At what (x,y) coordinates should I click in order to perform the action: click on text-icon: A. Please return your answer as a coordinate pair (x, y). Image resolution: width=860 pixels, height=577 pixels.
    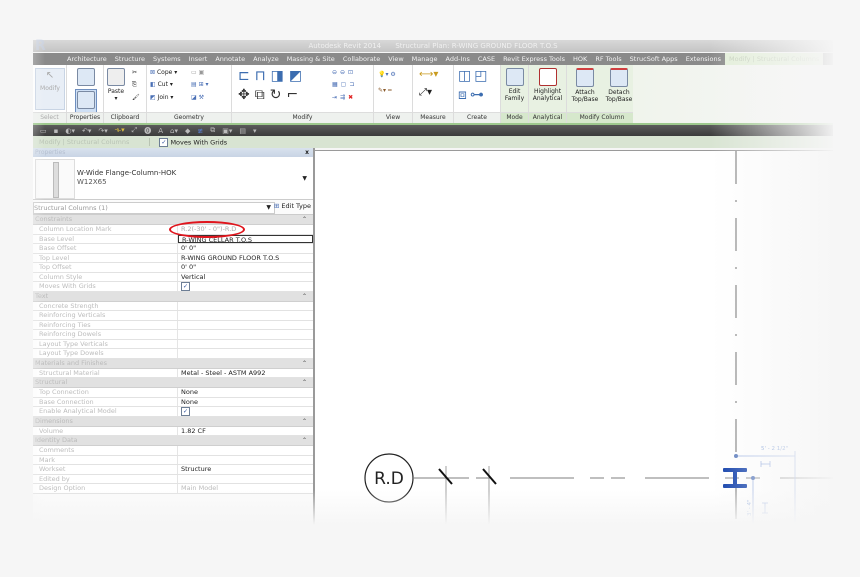
    Looking at the image, I should click on (160, 131).